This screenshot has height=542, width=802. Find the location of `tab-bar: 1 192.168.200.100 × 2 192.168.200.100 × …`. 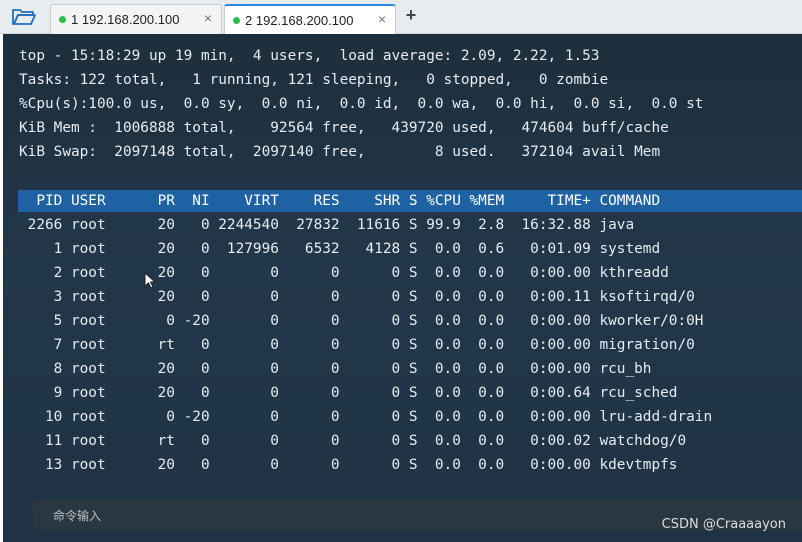

tab-bar: 1 192.168.200.100 × 2 192.168.200.100 × … is located at coordinates (401, 17).